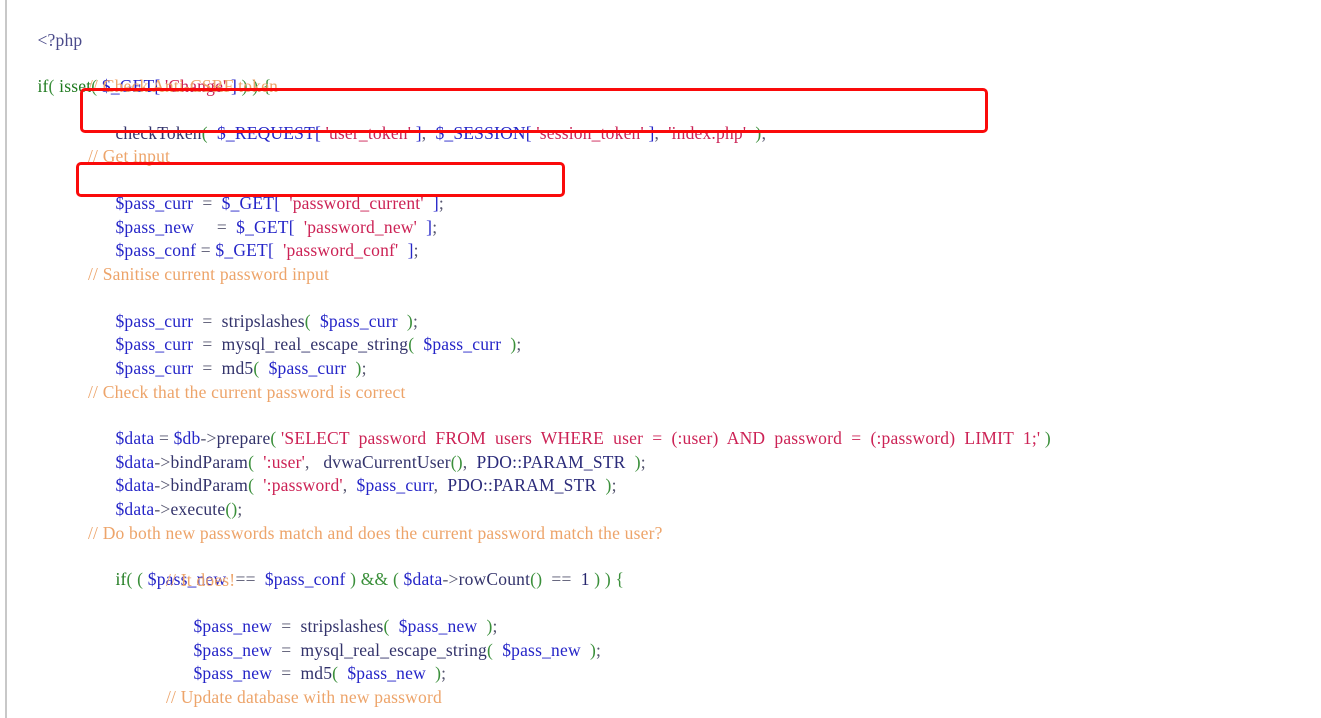 This screenshot has height=718, width=1321. I want to click on token-logical-and: &&, so click(374, 579).